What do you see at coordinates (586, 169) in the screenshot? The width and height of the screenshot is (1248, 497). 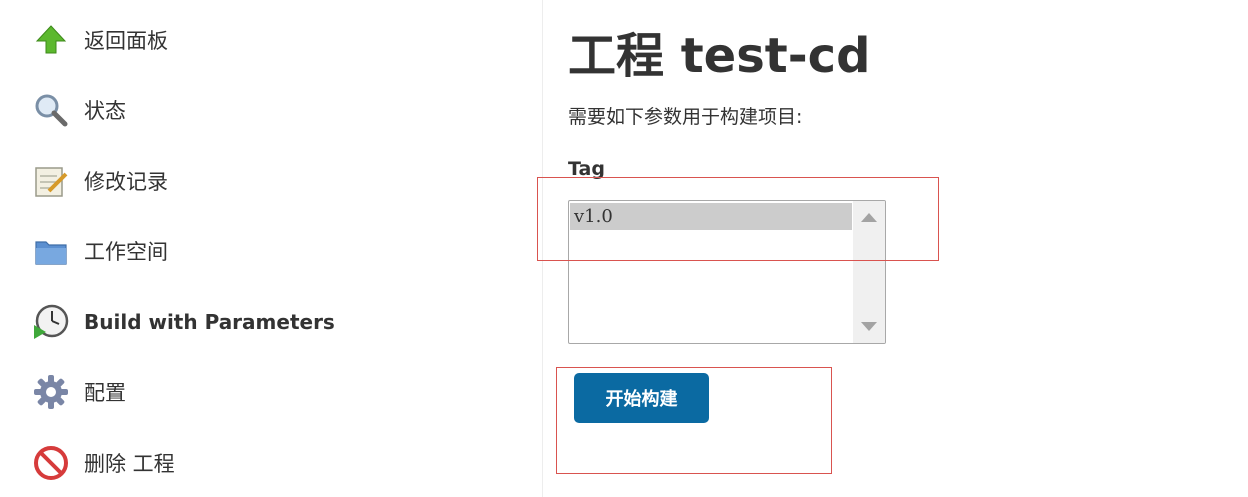 I see `parameter-name-tag: Tag` at bounding box center [586, 169].